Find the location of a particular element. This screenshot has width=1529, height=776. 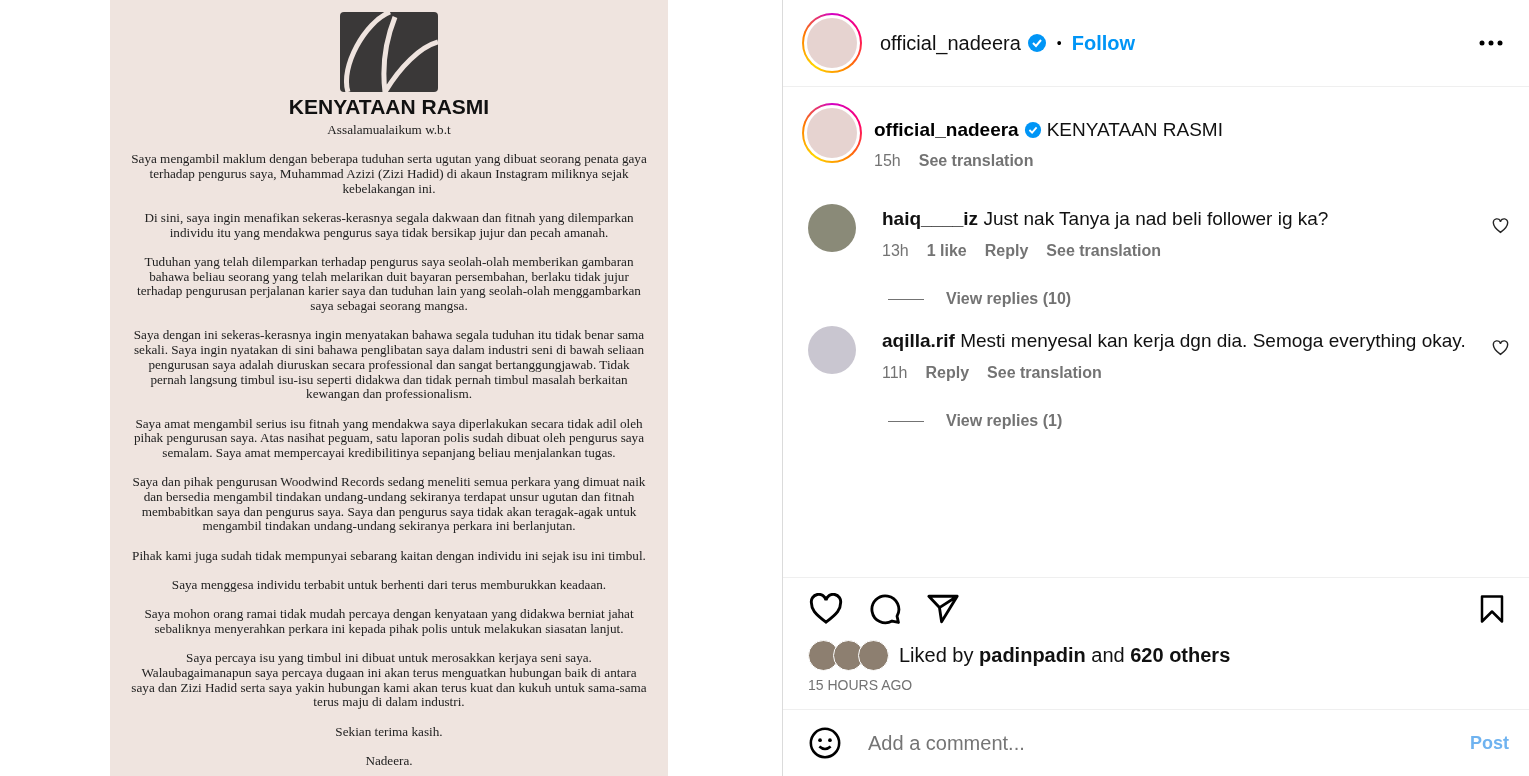

comment-text: aqilla.rif Mesti menyesal kan kerja dgn dia. Semoga everything okay. is located at coordinates (1174, 341).